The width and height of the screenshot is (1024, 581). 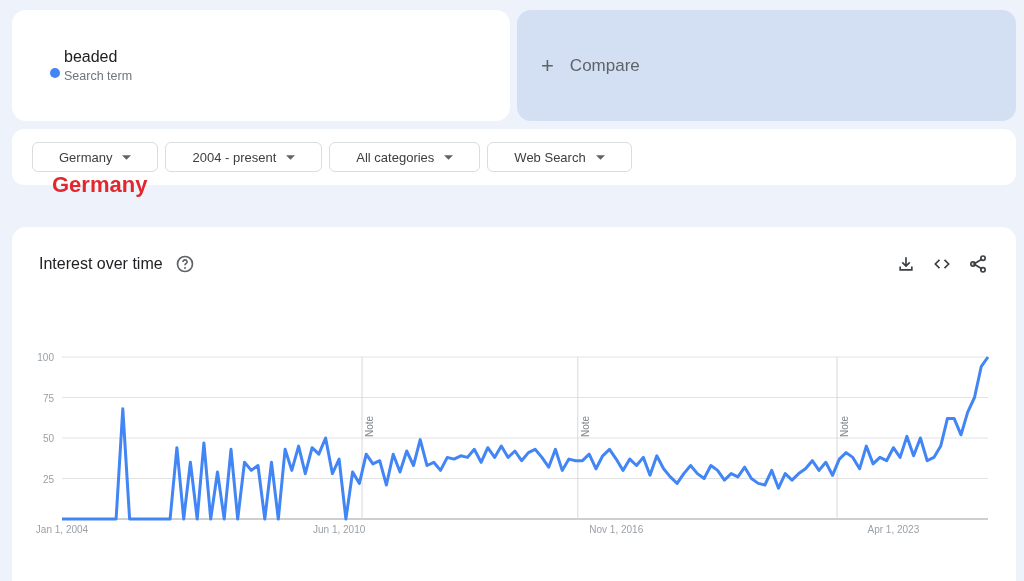 What do you see at coordinates (62, 529) in the screenshot?
I see `x-tick-label: Jan 1, 2004` at bounding box center [62, 529].